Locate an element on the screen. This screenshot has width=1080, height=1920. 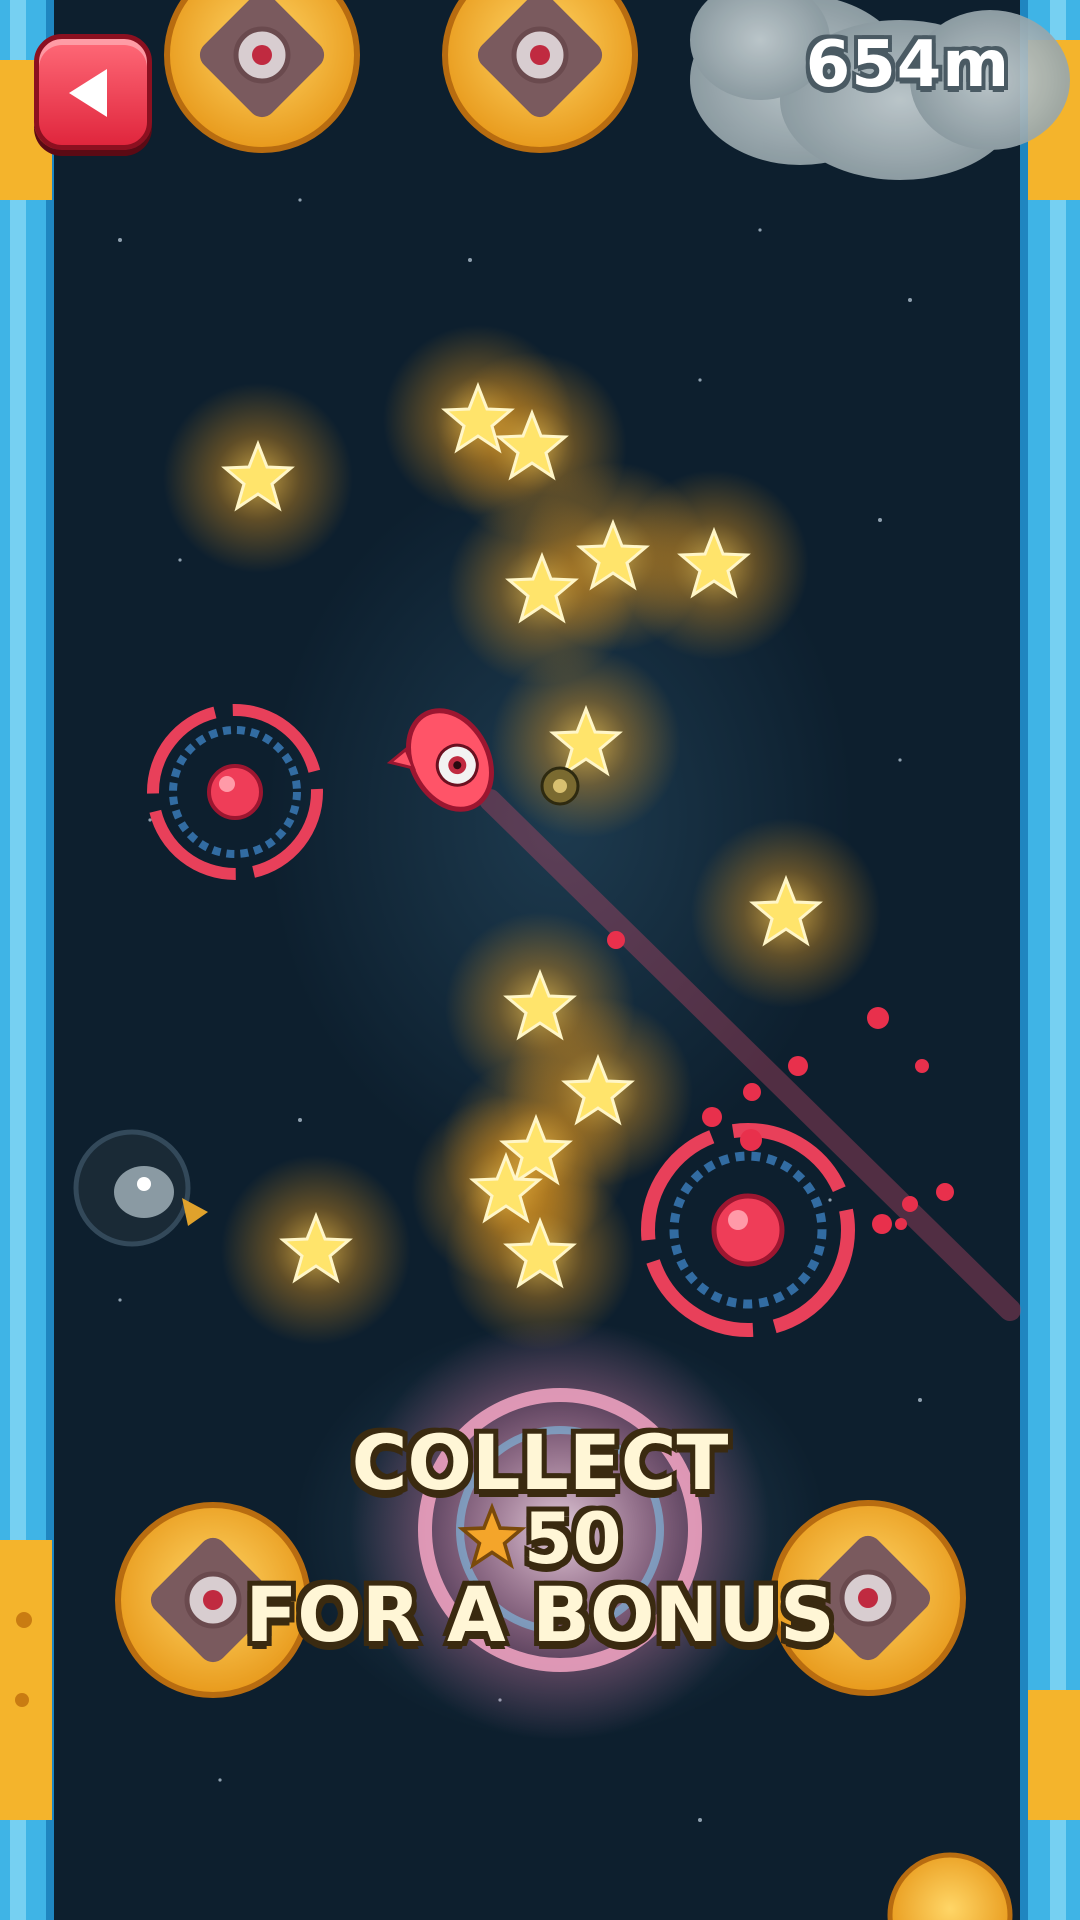
back-arrow-icon is located at coordinates (88, 93).